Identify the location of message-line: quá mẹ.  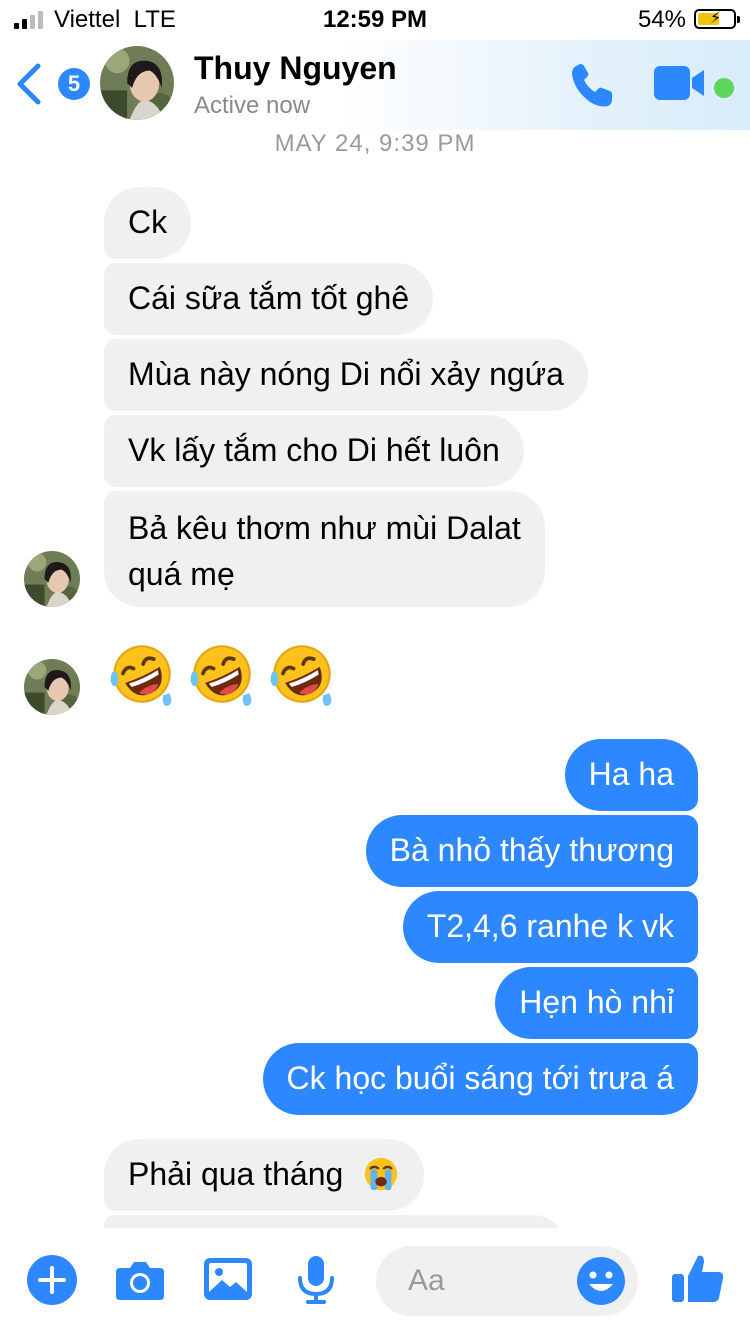
(181, 574).